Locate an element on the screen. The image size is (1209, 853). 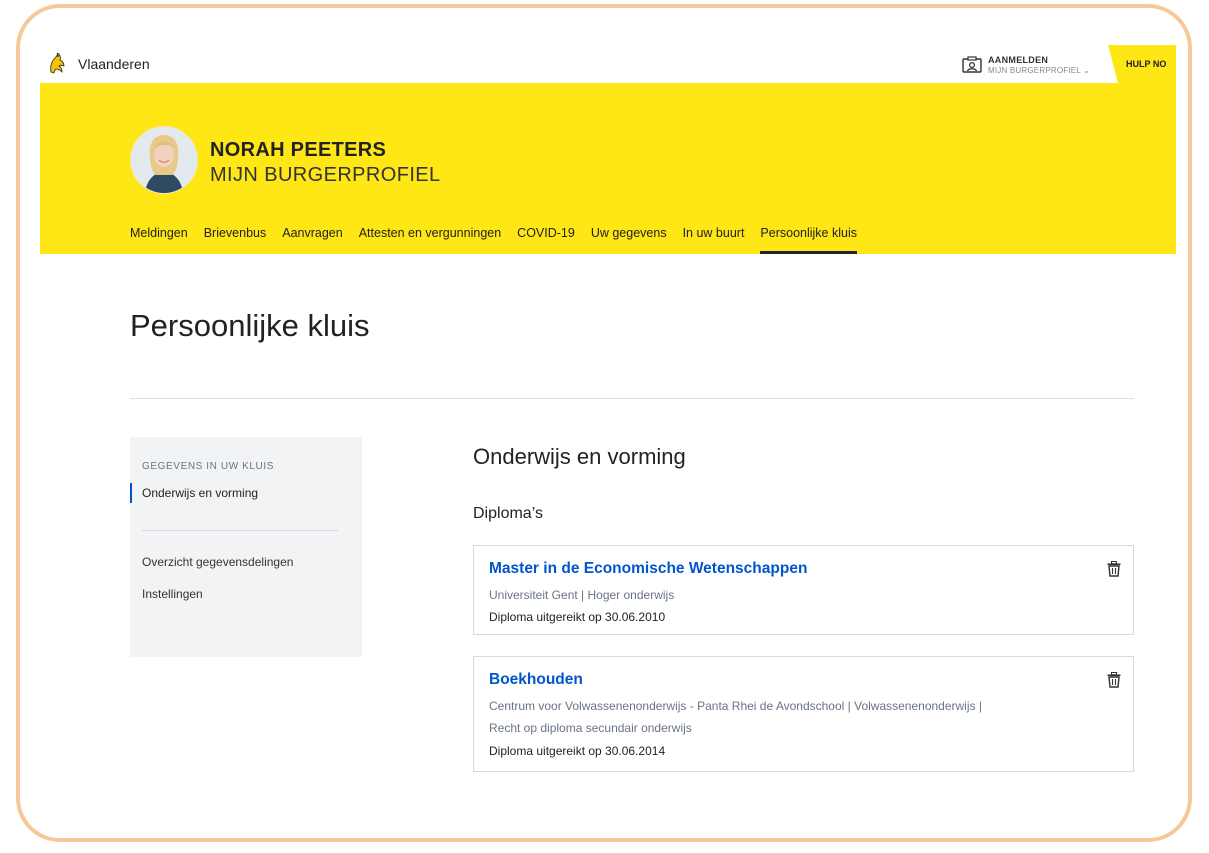
diploma-title-link: Boekhouden is located at coordinates (536, 680).